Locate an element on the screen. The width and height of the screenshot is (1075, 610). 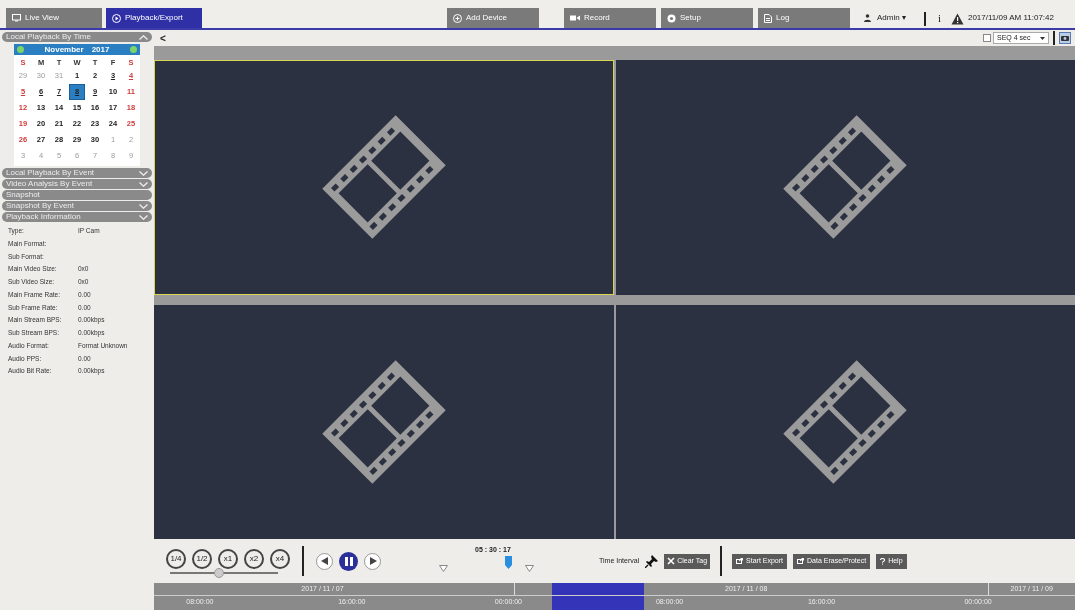
slider-thumb is located at coordinates (218, 572).